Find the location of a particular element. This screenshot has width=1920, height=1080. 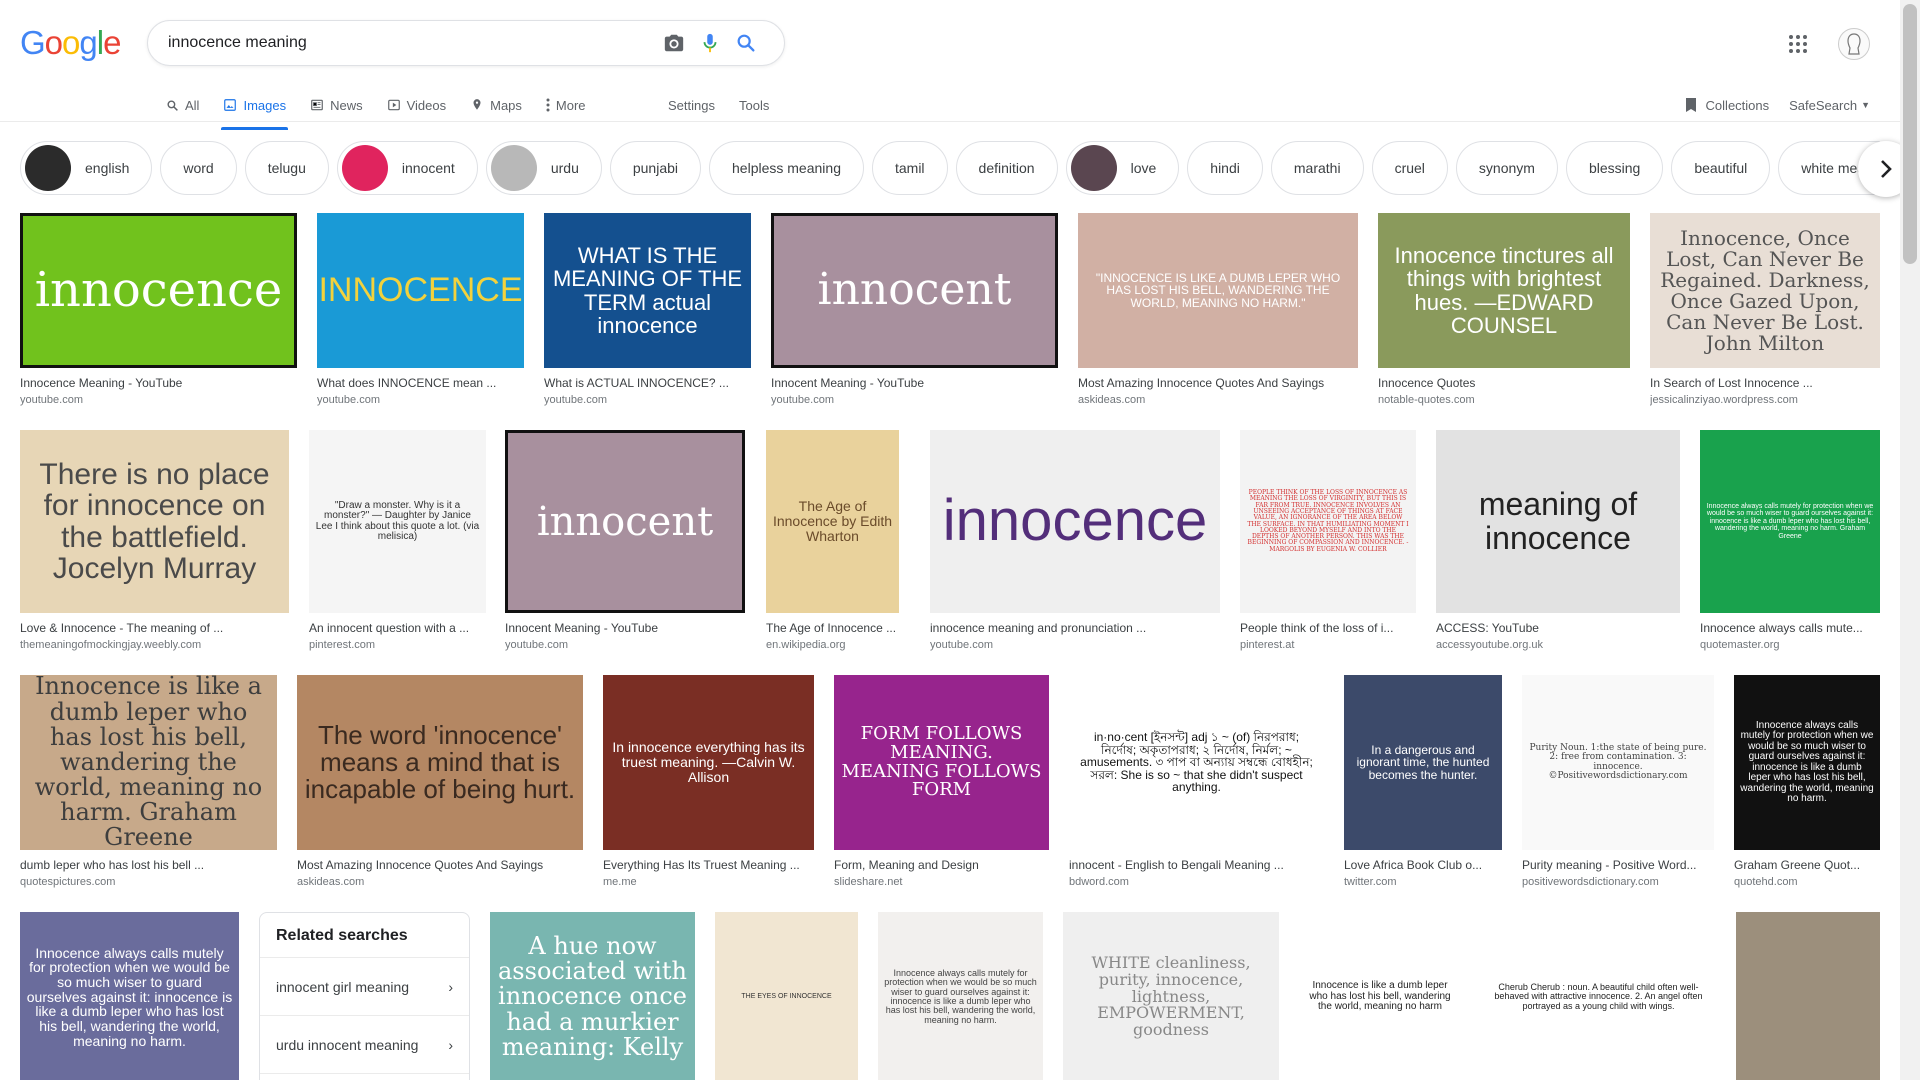

result-source: en.wikipedia.org is located at coordinates (832, 645).